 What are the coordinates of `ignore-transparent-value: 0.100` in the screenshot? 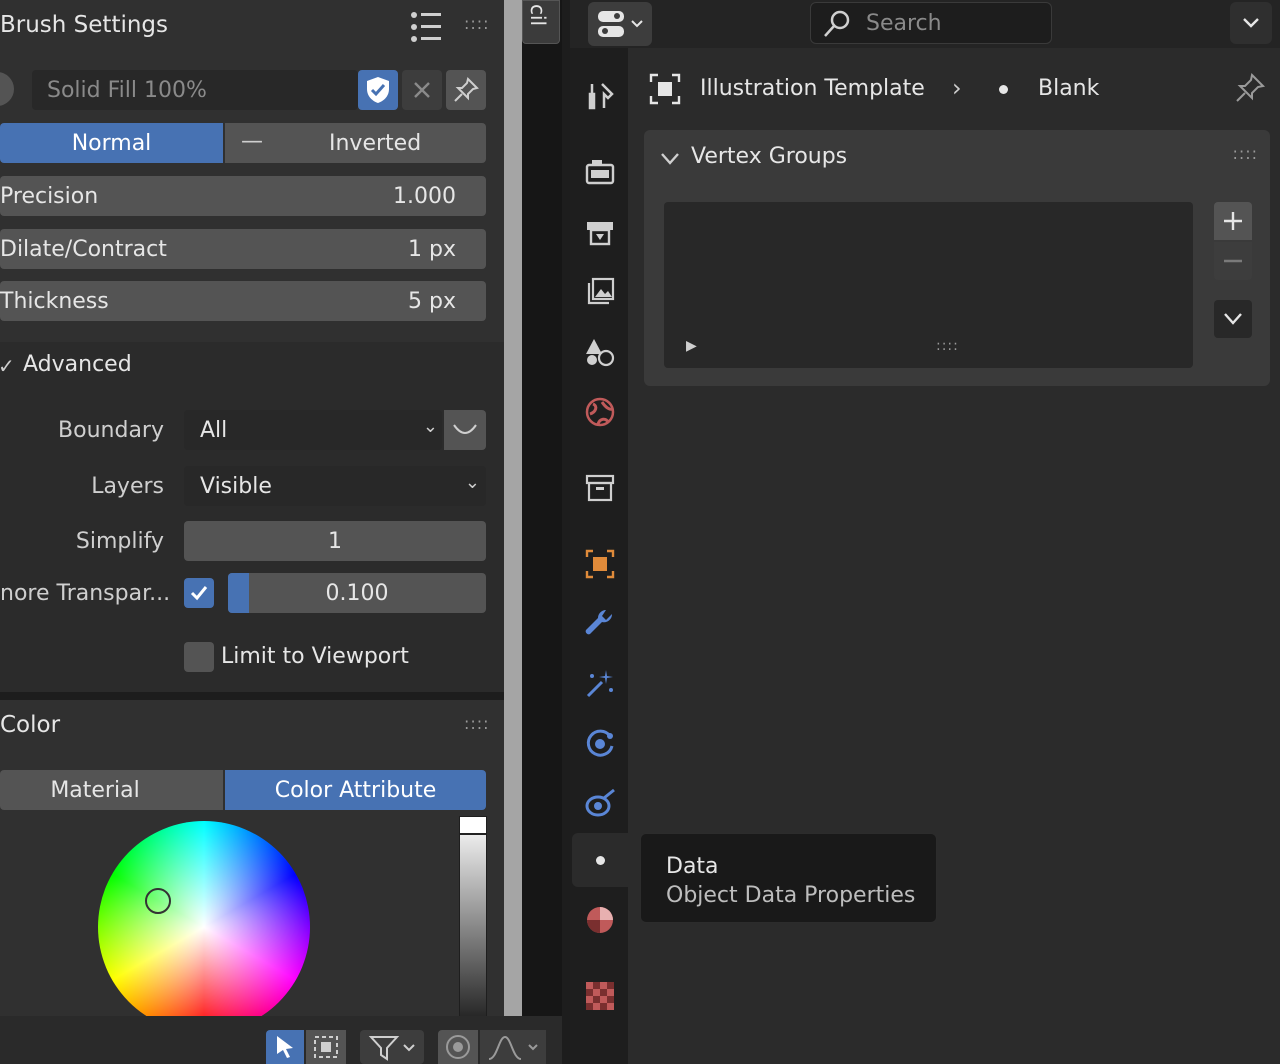 It's located at (357, 593).